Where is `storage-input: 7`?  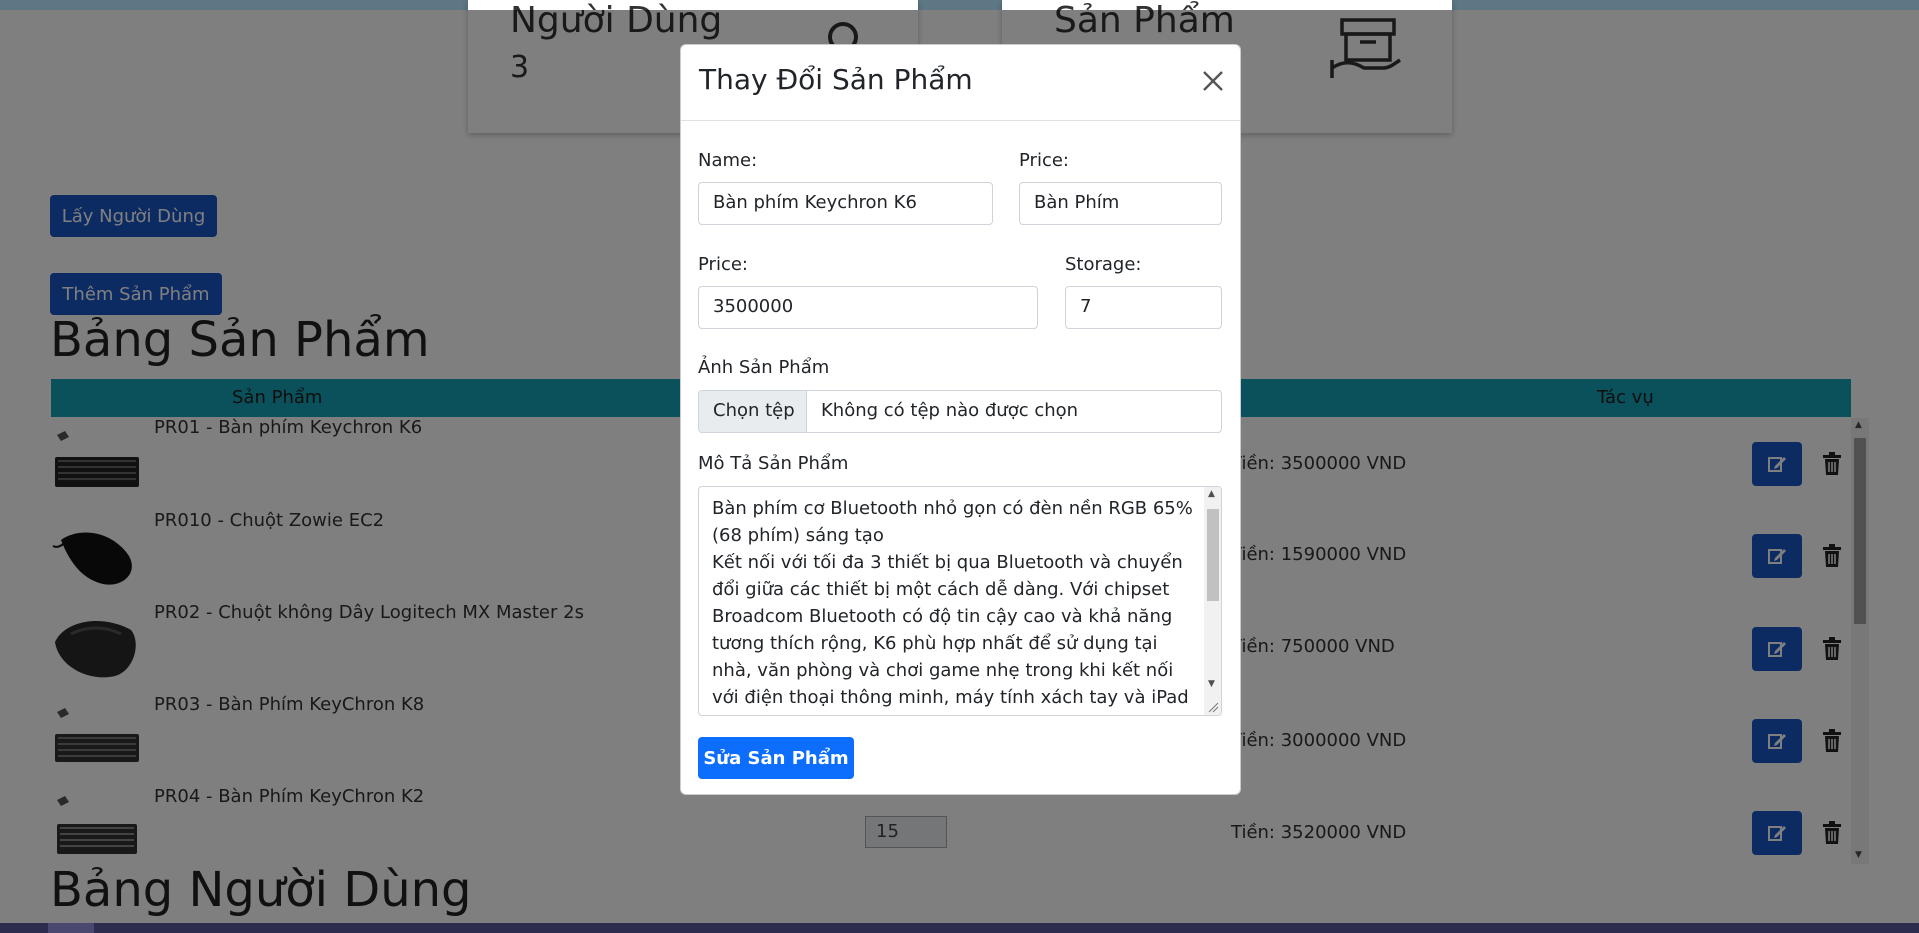
storage-input: 7 is located at coordinates (1143, 307).